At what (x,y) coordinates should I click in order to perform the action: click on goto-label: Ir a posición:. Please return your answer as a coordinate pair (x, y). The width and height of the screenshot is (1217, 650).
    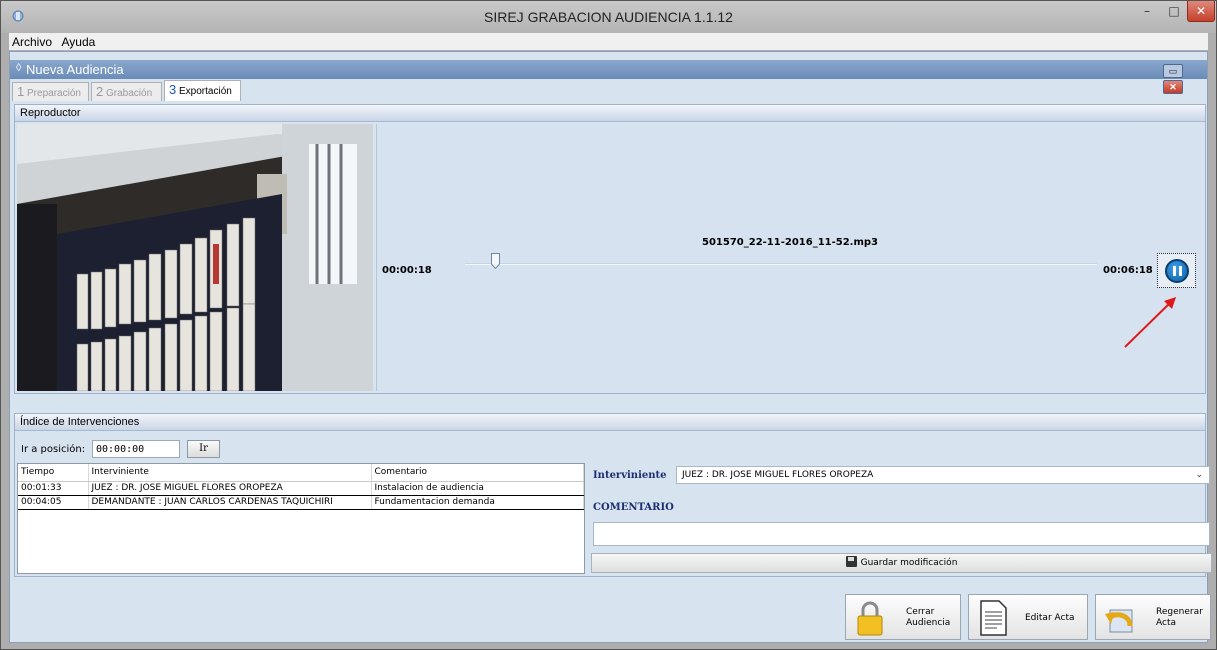
    Looking at the image, I should click on (53, 449).